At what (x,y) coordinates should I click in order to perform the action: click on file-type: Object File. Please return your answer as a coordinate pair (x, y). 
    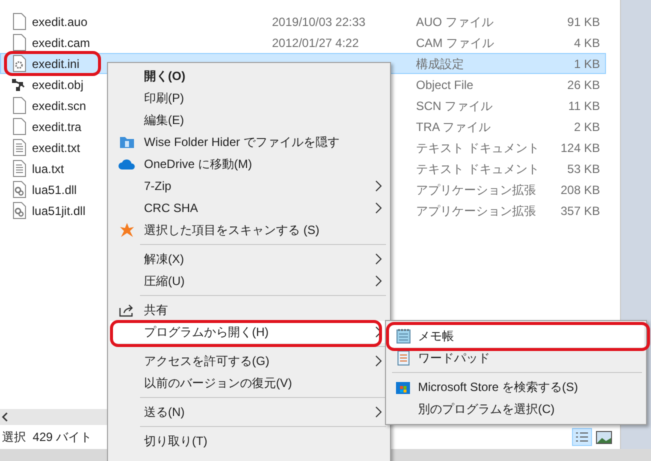
    Looking at the image, I should click on (445, 85).